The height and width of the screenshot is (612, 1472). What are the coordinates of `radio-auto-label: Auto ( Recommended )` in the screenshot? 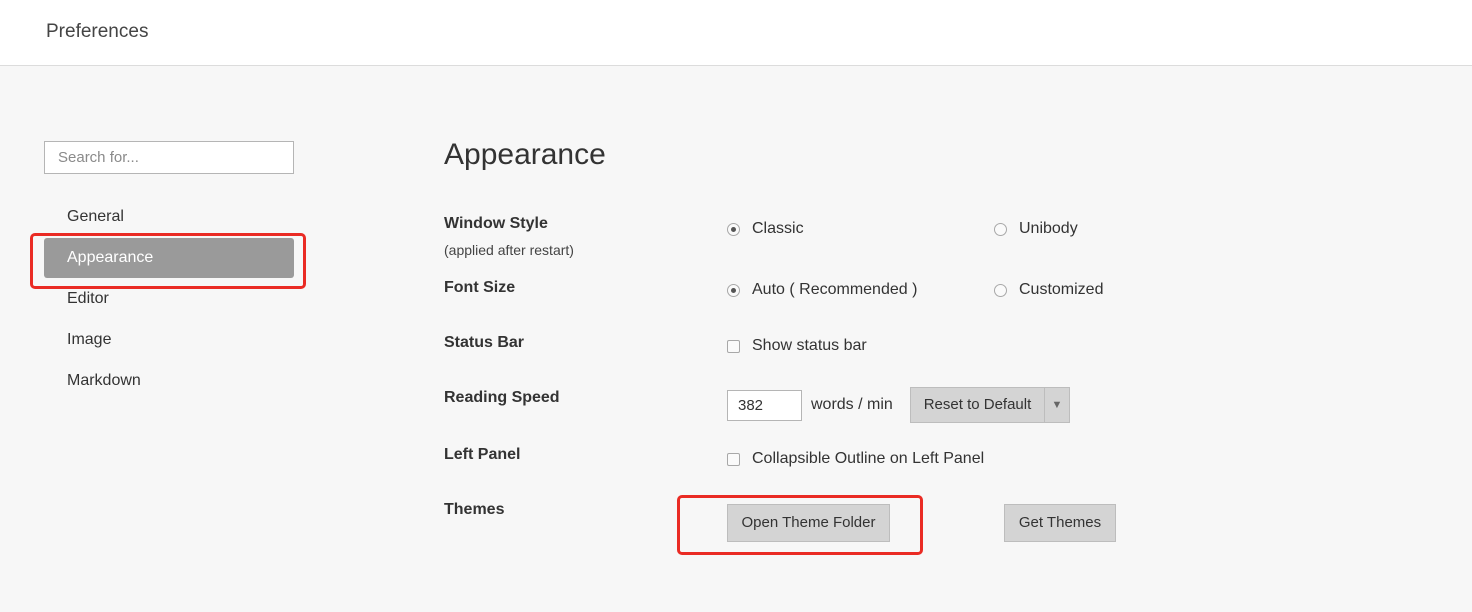 It's located at (835, 289).